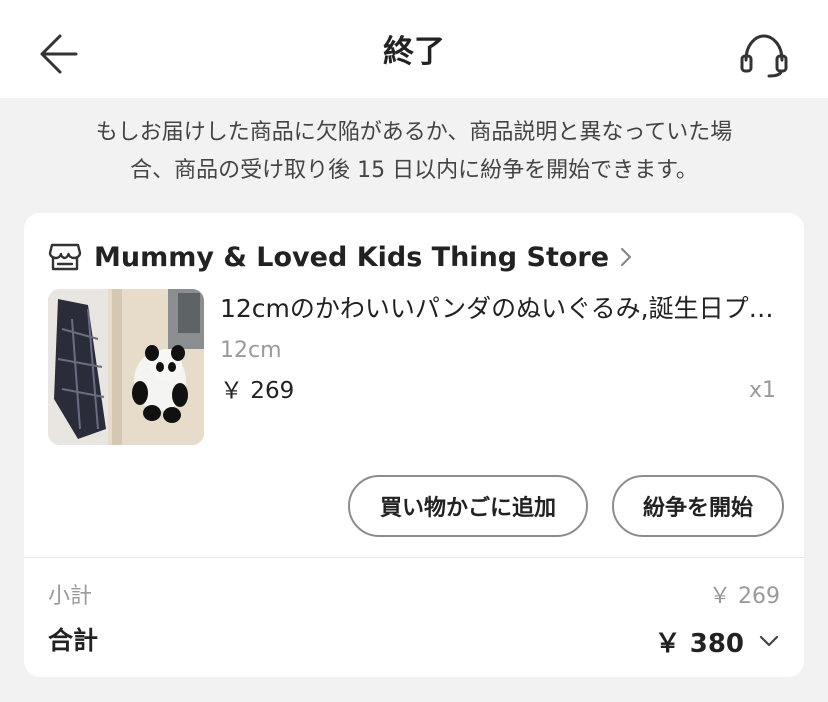 Image resolution: width=828 pixels, height=702 pixels. I want to click on panda-plush-photo, so click(126, 367).